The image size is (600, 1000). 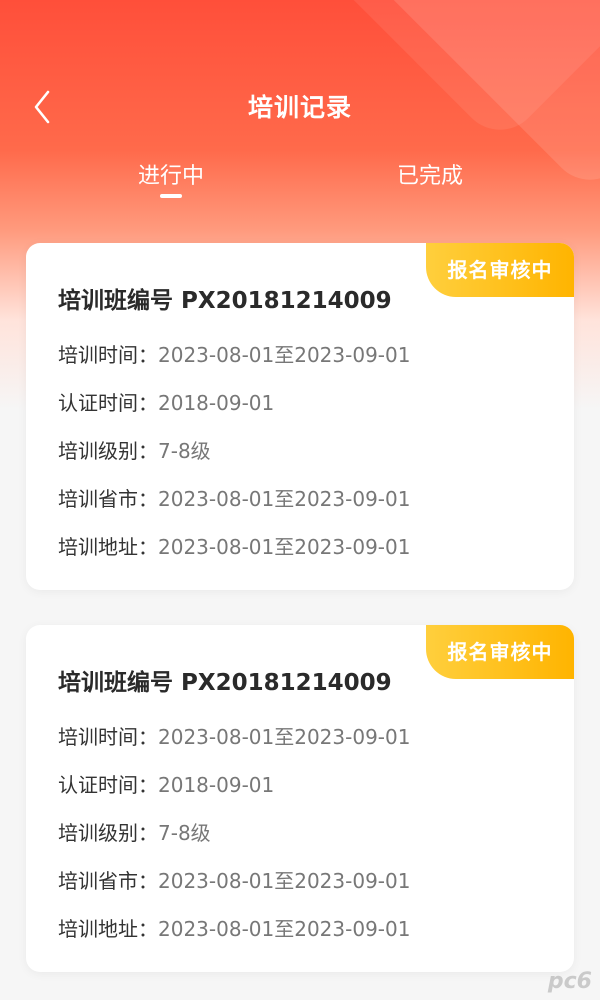 What do you see at coordinates (171, 174) in the screenshot?
I see `tab-in-progress: 进行中` at bounding box center [171, 174].